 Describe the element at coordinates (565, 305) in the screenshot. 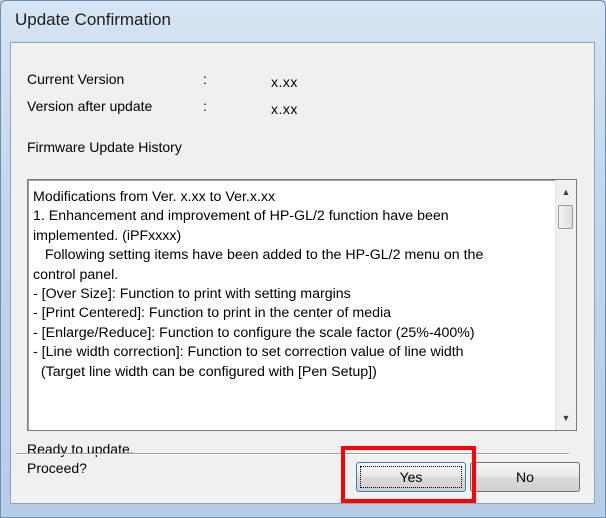

I see `history-scrollbar: ▲ ▼` at that location.